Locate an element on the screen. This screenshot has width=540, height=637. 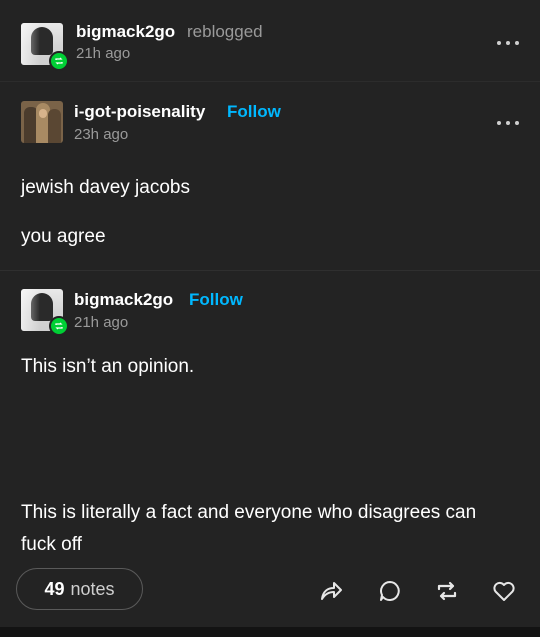
original-post-line-2: you agree is located at coordinates (63, 236).